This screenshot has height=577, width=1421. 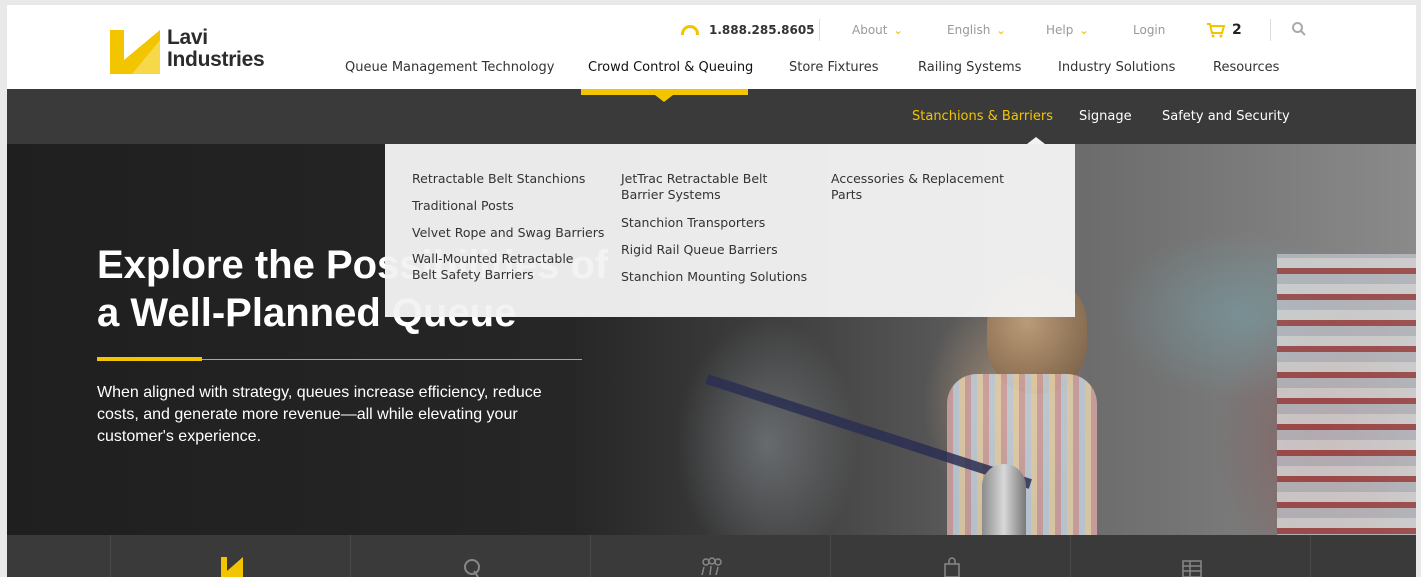 What do you see at coordinates (1036, 140) in the screenshot?
I see `dropdown-caret` at bounding box center [1036, 140].